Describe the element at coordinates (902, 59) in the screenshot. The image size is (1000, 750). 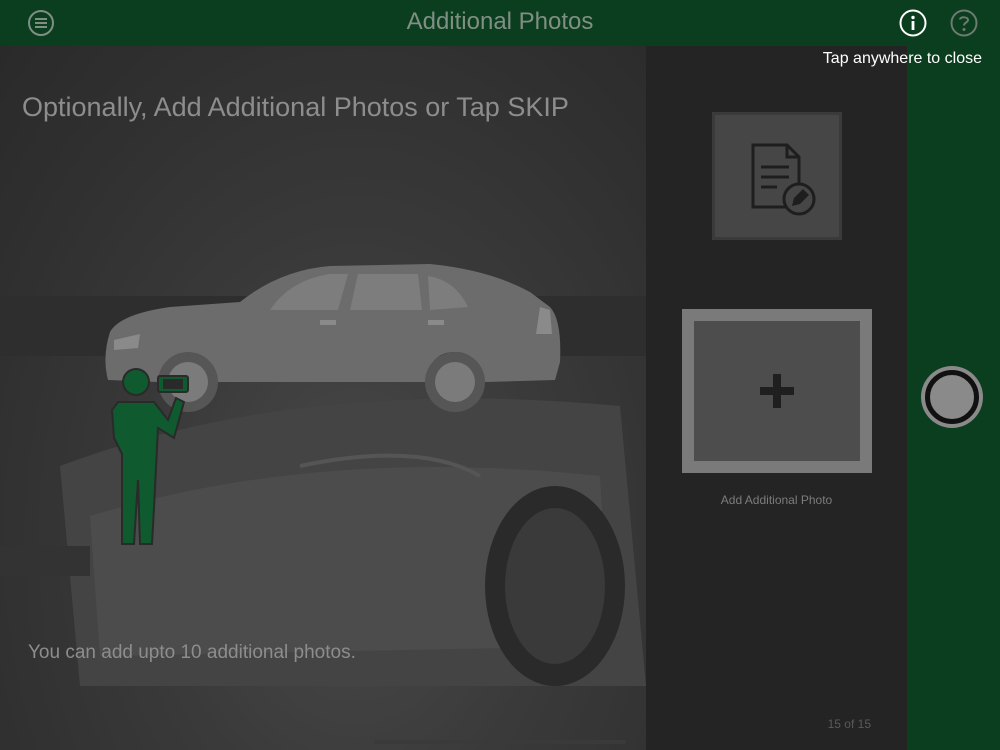
I see `tap-to-close-hint: Tap anywhere to close` at that location.